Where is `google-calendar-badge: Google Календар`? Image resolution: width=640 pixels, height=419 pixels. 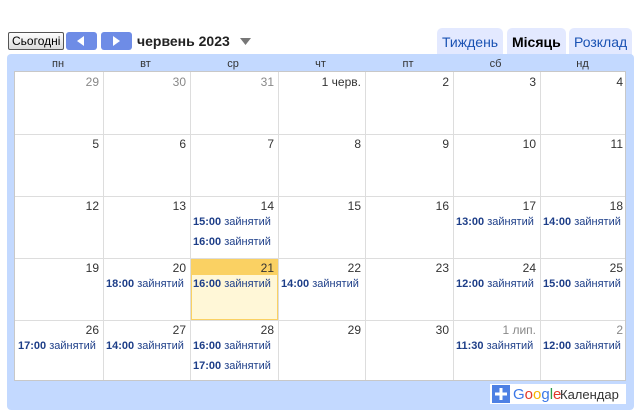
google-calendar-badge: Google Календар is located at coordinates (558, 394).